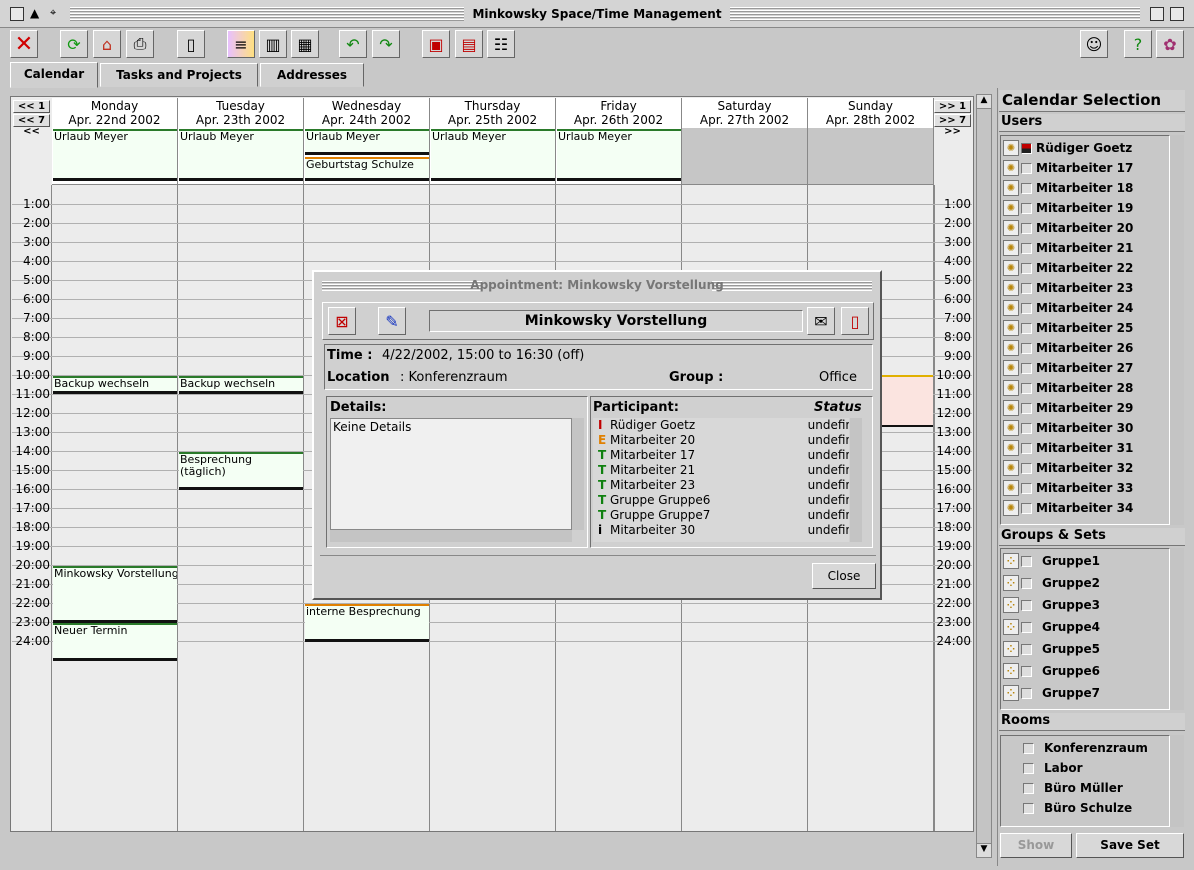 The height and width of the screenshot is (870, 1194). I want to click on allday-cell, so click(871, 156).